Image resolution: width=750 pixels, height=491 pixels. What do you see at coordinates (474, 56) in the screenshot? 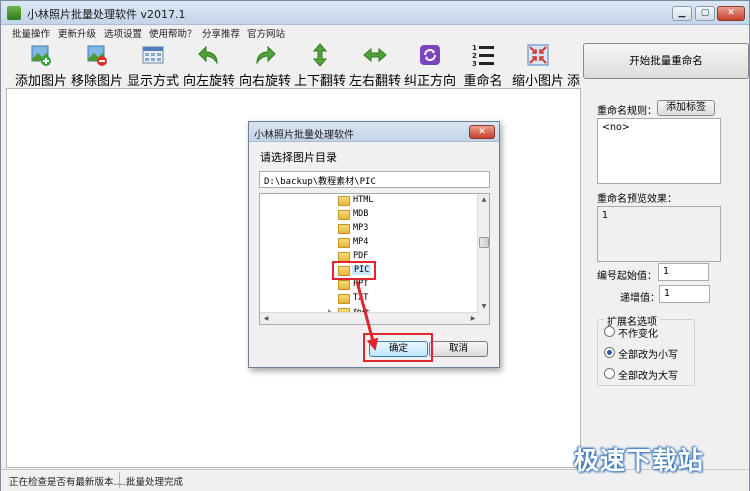
I see `svg-text: 2` at bounding box center [474, 56].